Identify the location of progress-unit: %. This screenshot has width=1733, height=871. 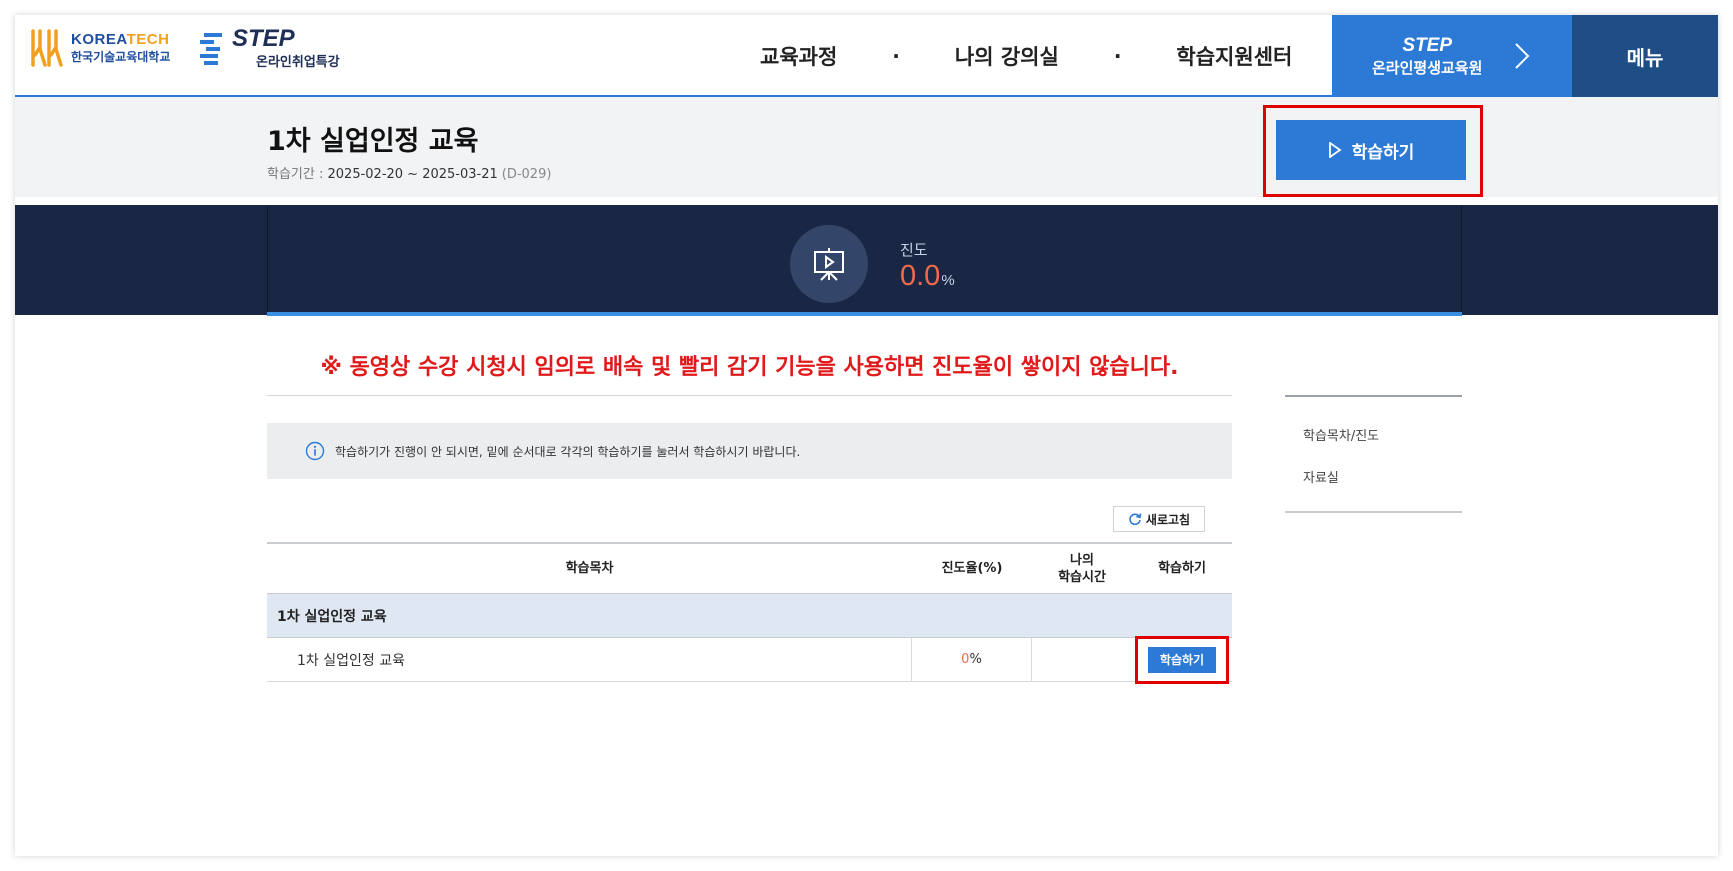
(948, 280).